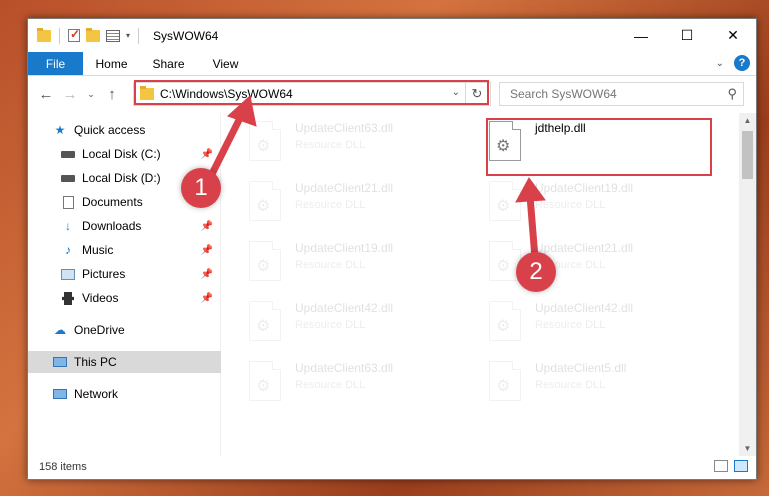 The width and height of the screenshot is (769, 496). Describe the element at coordinates (532, 227) in the screenshot. I see `arrow-2-shaft` at that location.